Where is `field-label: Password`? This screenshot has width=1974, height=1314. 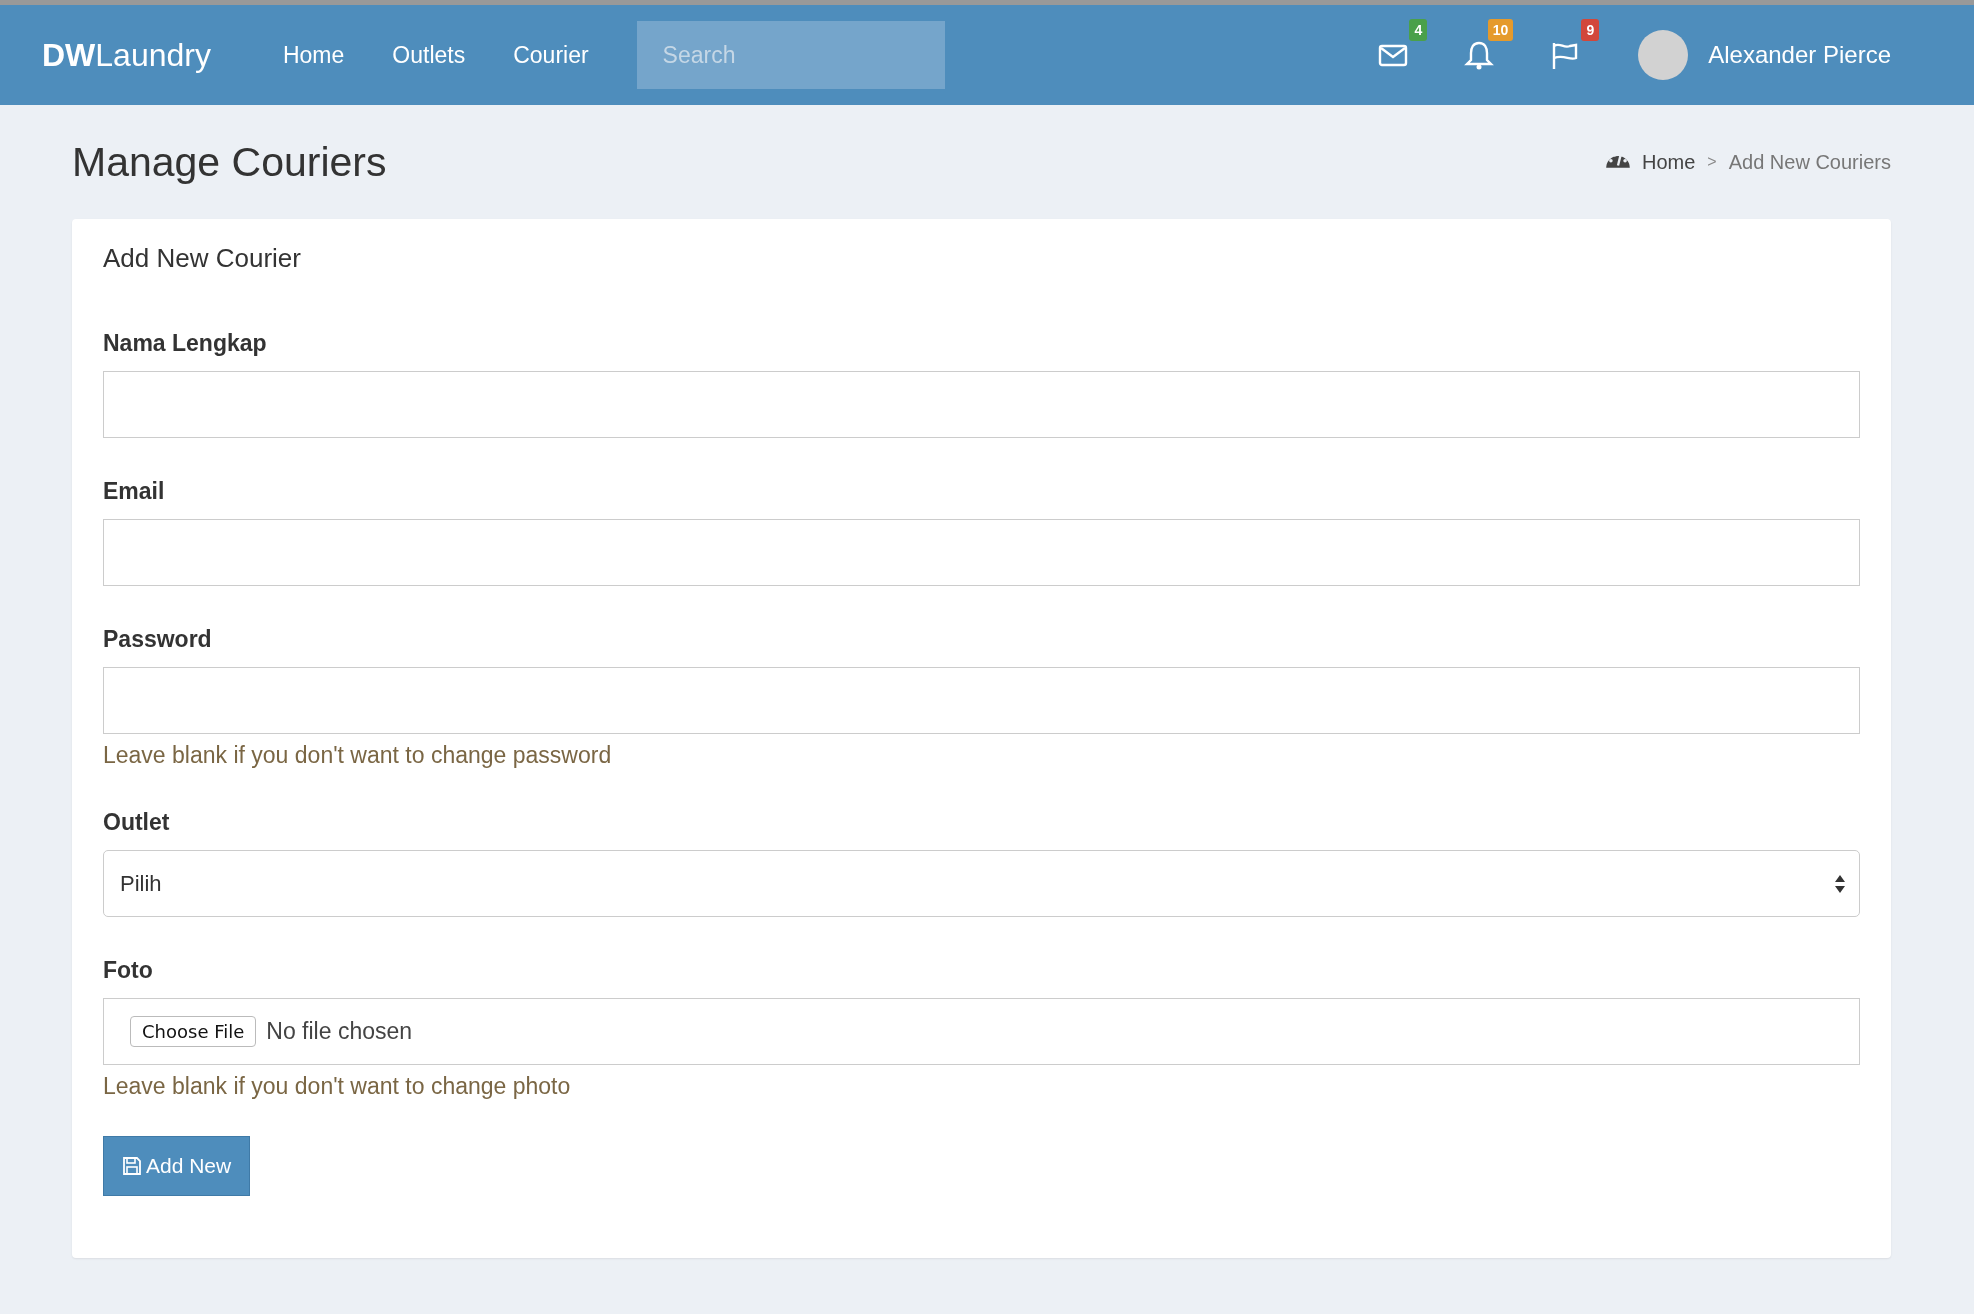 field-label: Password is located at coordinates (158, 639).